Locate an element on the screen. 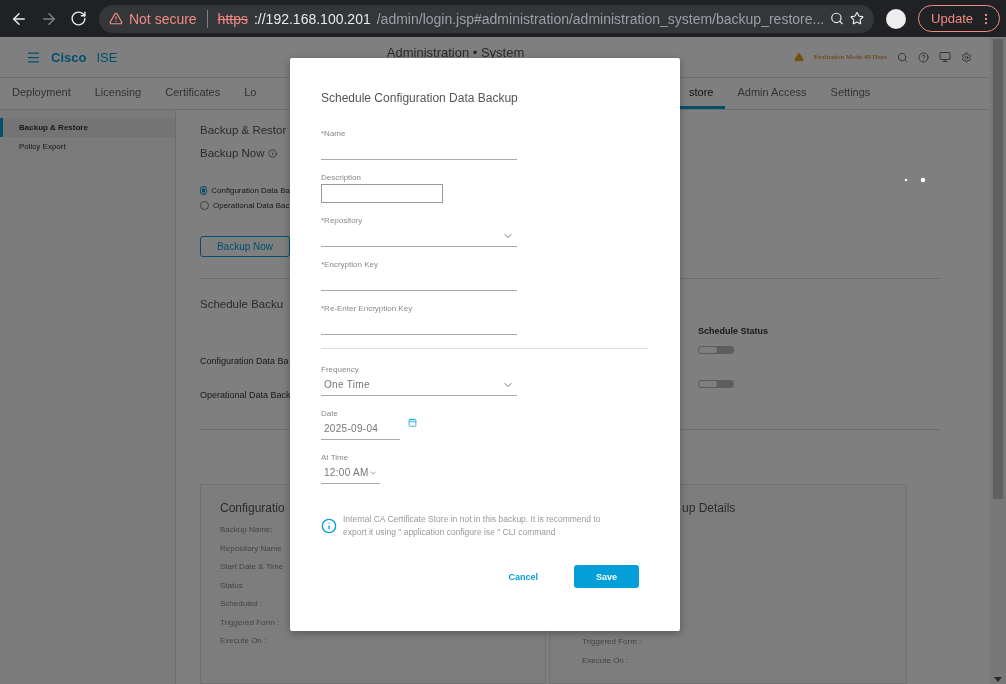 This screenshot has width=1006, height=684. field-label: *Re-Enter Encryption Key is located at coordinates (367, 308).